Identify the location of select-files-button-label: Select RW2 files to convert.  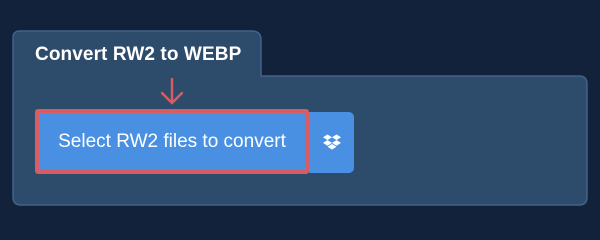
(172, 141).